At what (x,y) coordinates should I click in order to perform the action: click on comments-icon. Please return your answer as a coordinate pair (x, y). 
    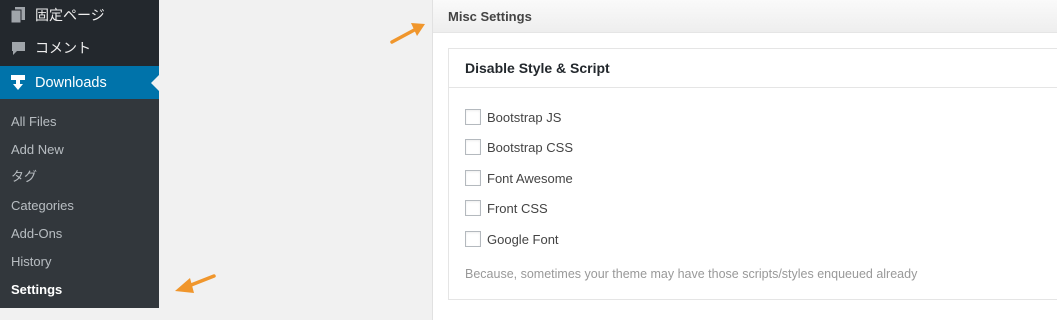
    Looking at the image, I should click on (18, 48).